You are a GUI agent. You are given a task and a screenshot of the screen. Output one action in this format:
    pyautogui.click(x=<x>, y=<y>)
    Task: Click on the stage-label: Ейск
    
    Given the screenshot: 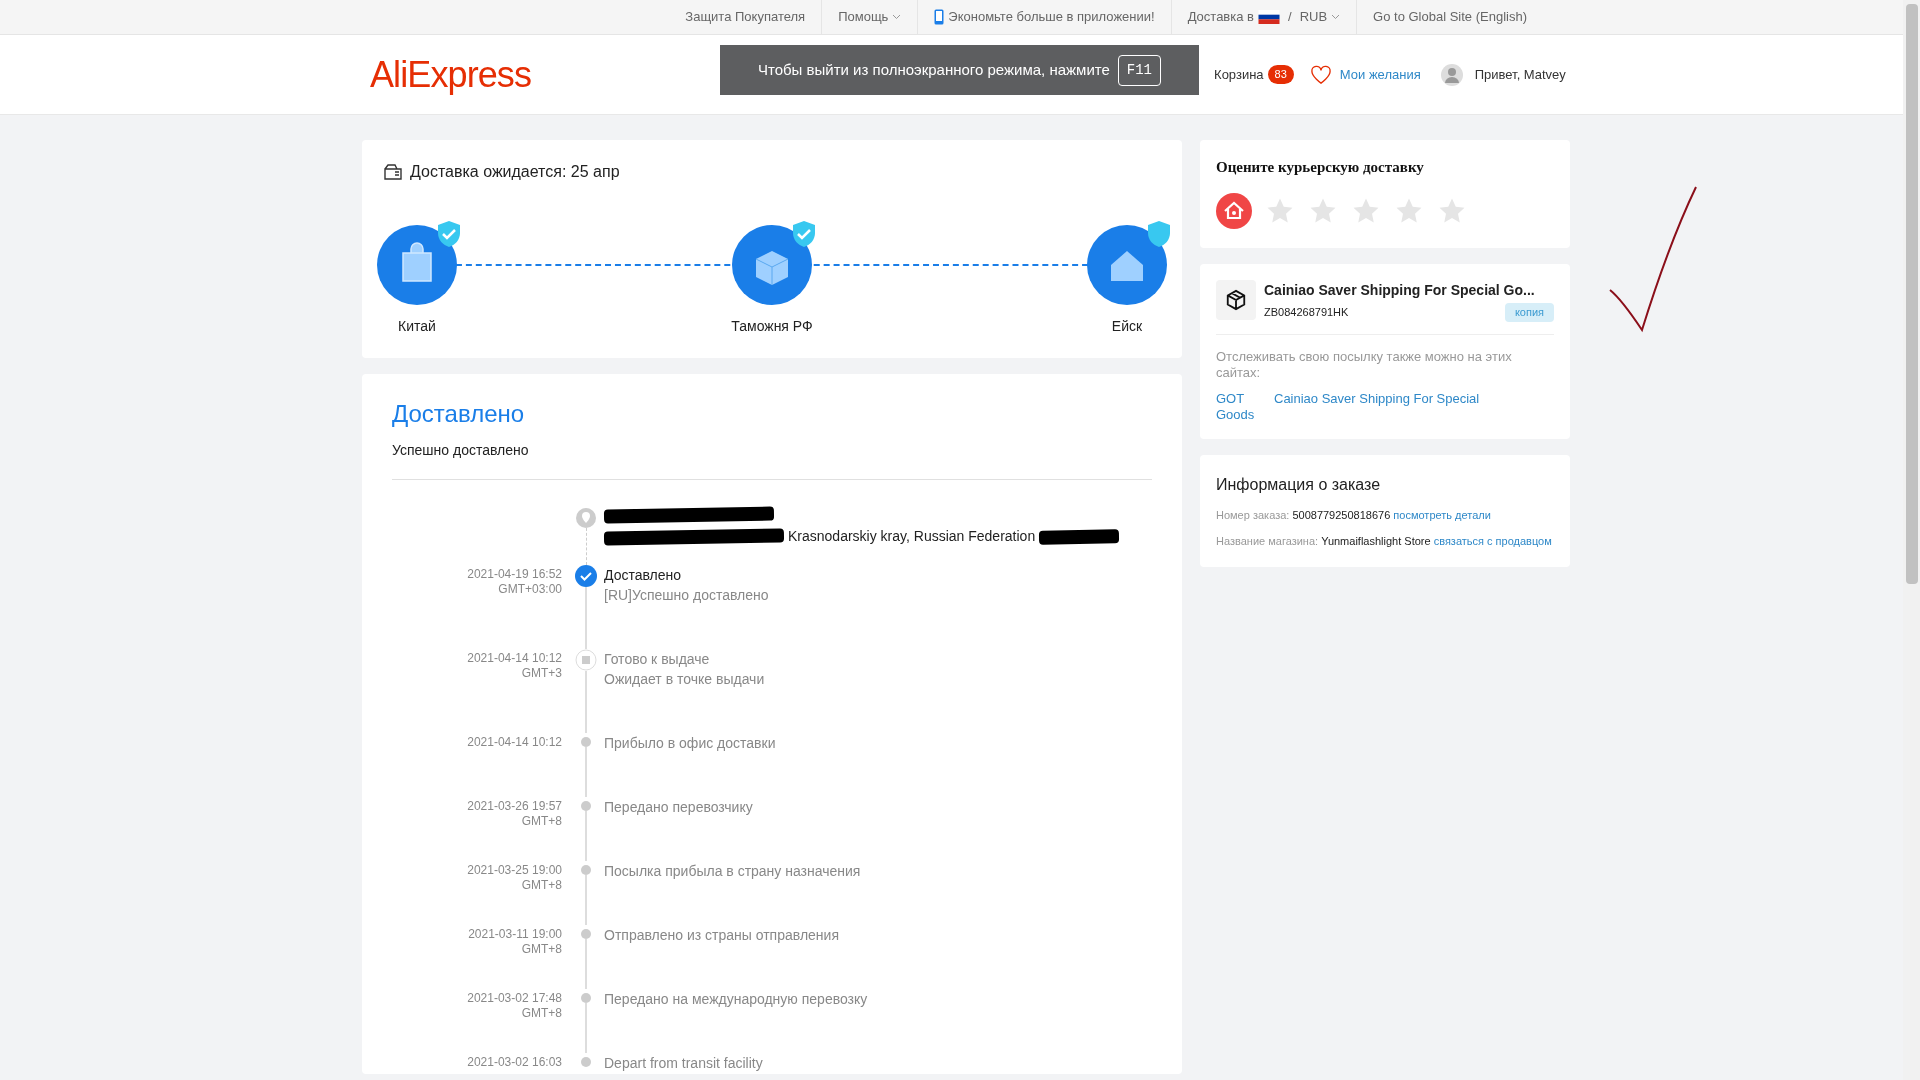 What is the action you would take?
    pyautogui.click(x=1127, y=326)
    